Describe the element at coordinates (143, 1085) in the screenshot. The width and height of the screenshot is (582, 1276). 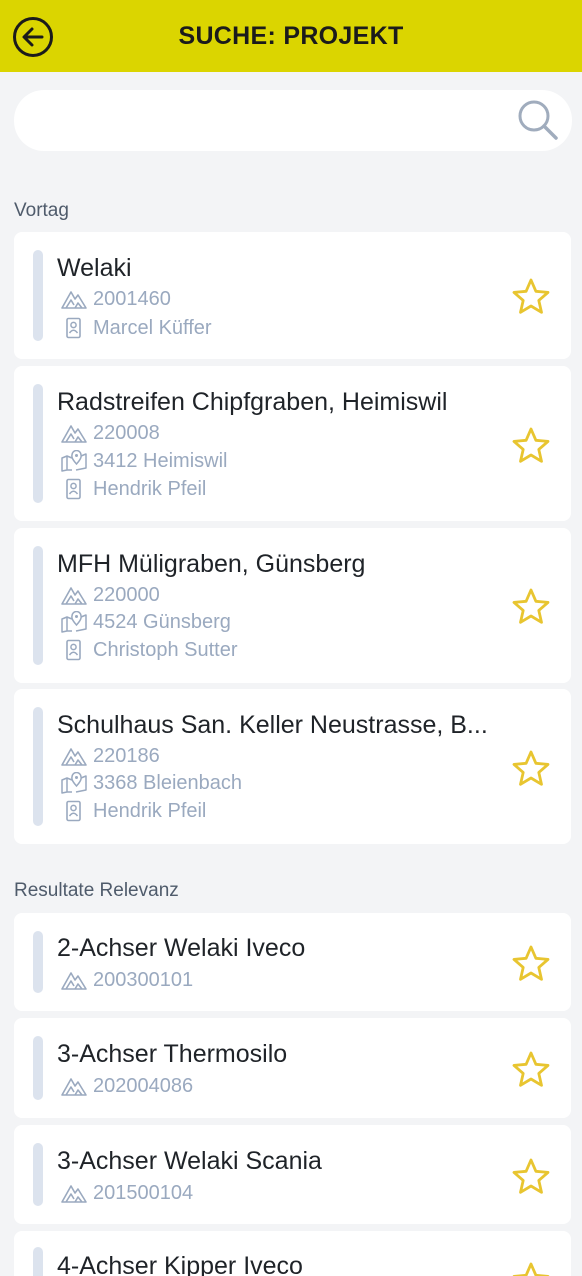
I see `card-number: 202004086` at that location.